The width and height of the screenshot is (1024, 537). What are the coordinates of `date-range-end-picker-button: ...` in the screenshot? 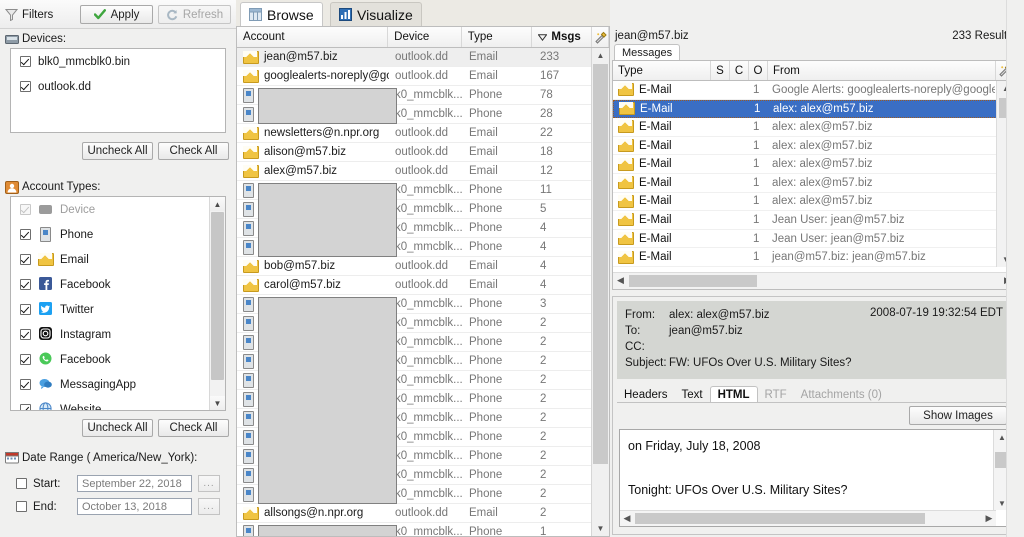 It's located at (209, 506).